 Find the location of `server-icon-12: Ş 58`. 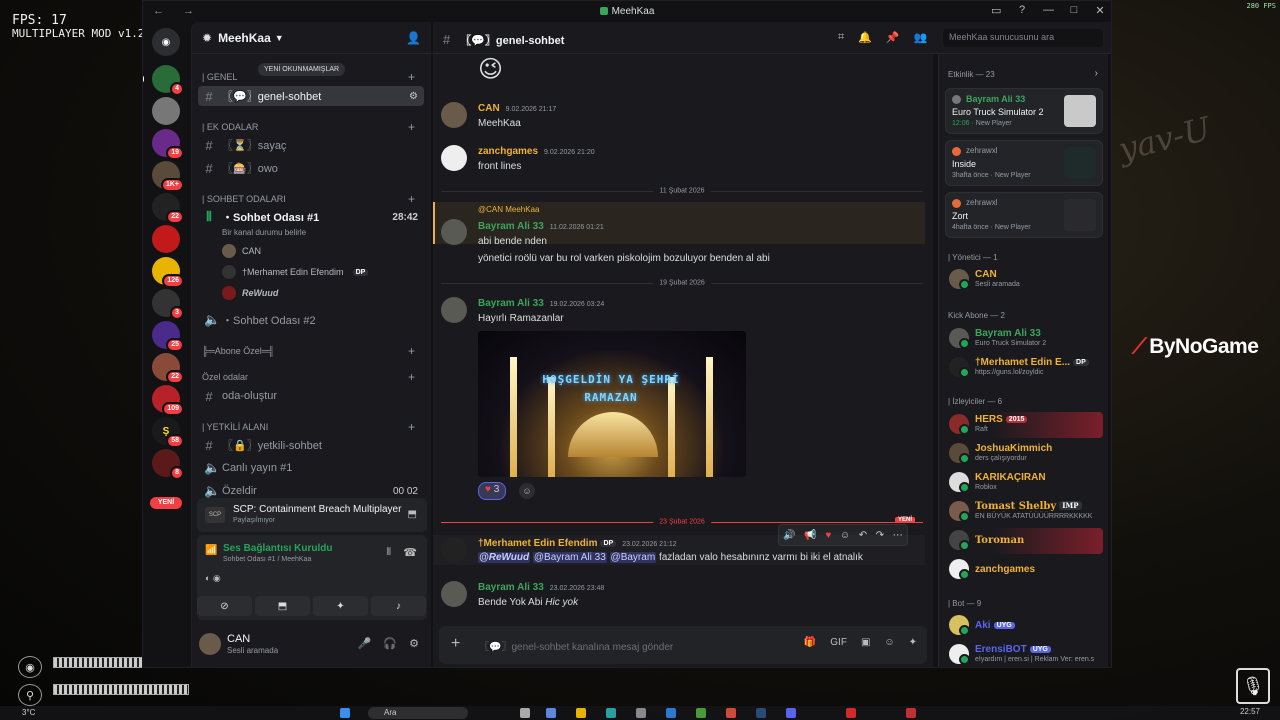

server-icon-12: Ş 58 is located at coordinates (168, 432).